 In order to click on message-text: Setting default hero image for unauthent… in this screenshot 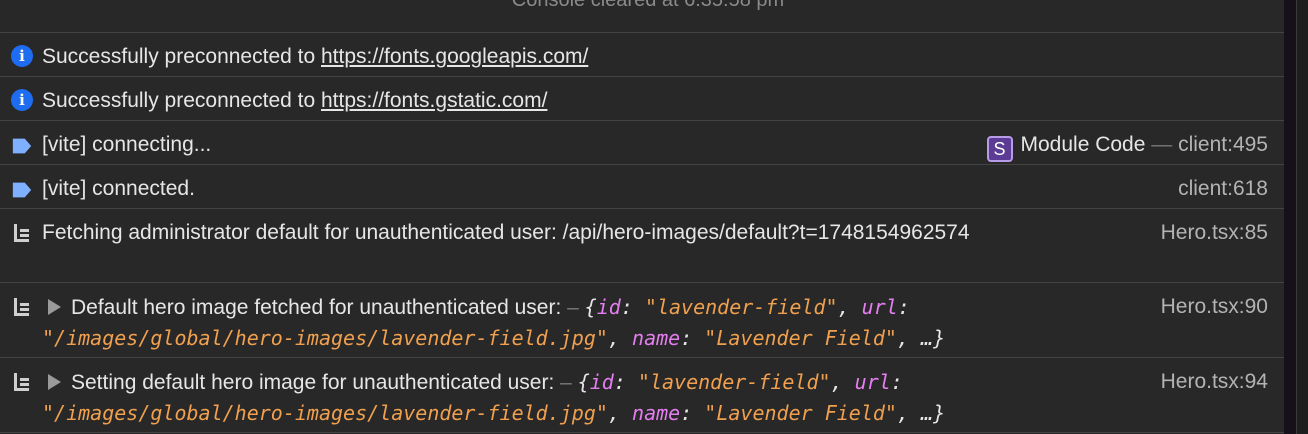, I will do `click(544, 398)`.